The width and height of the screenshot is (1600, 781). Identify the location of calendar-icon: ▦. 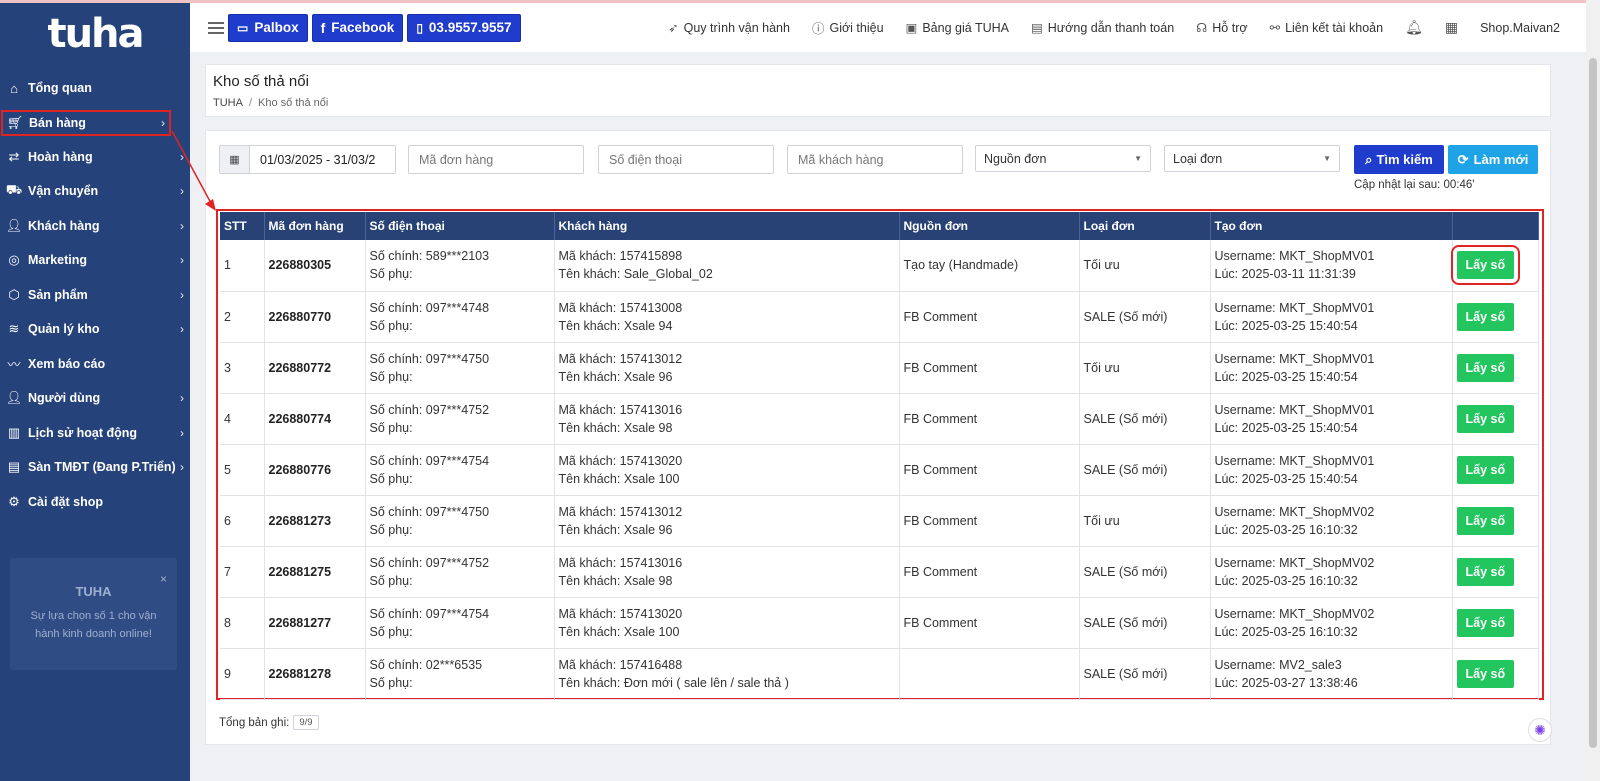
(1451, 27).